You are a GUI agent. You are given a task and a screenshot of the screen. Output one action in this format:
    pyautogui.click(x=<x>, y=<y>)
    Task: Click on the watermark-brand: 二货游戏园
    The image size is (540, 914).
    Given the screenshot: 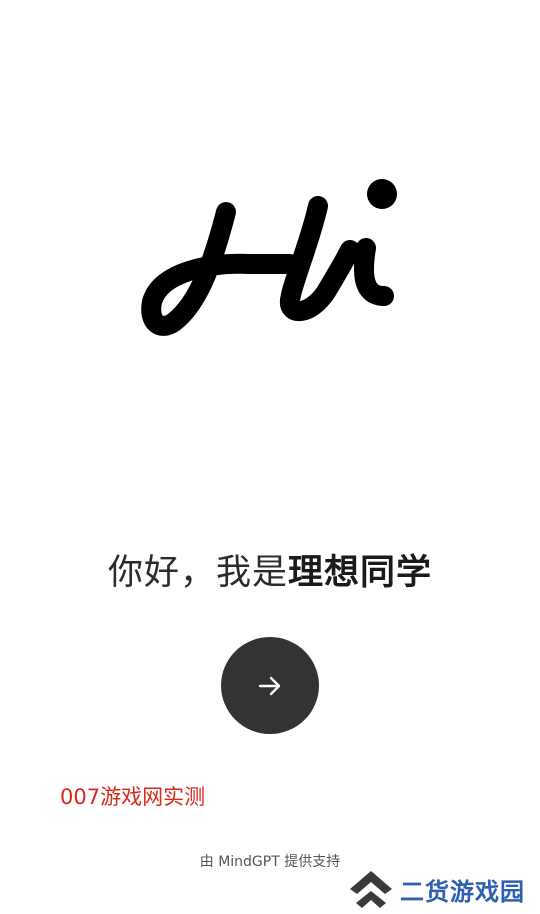 What is the action you would take?
    pyautogui.click(x=436, y=889)
    